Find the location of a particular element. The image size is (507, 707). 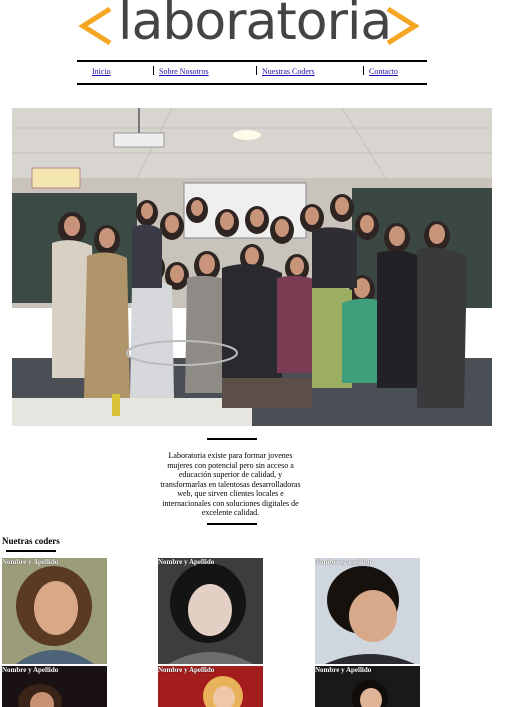

chevron-left-icon is located at coordinates (95, 26).